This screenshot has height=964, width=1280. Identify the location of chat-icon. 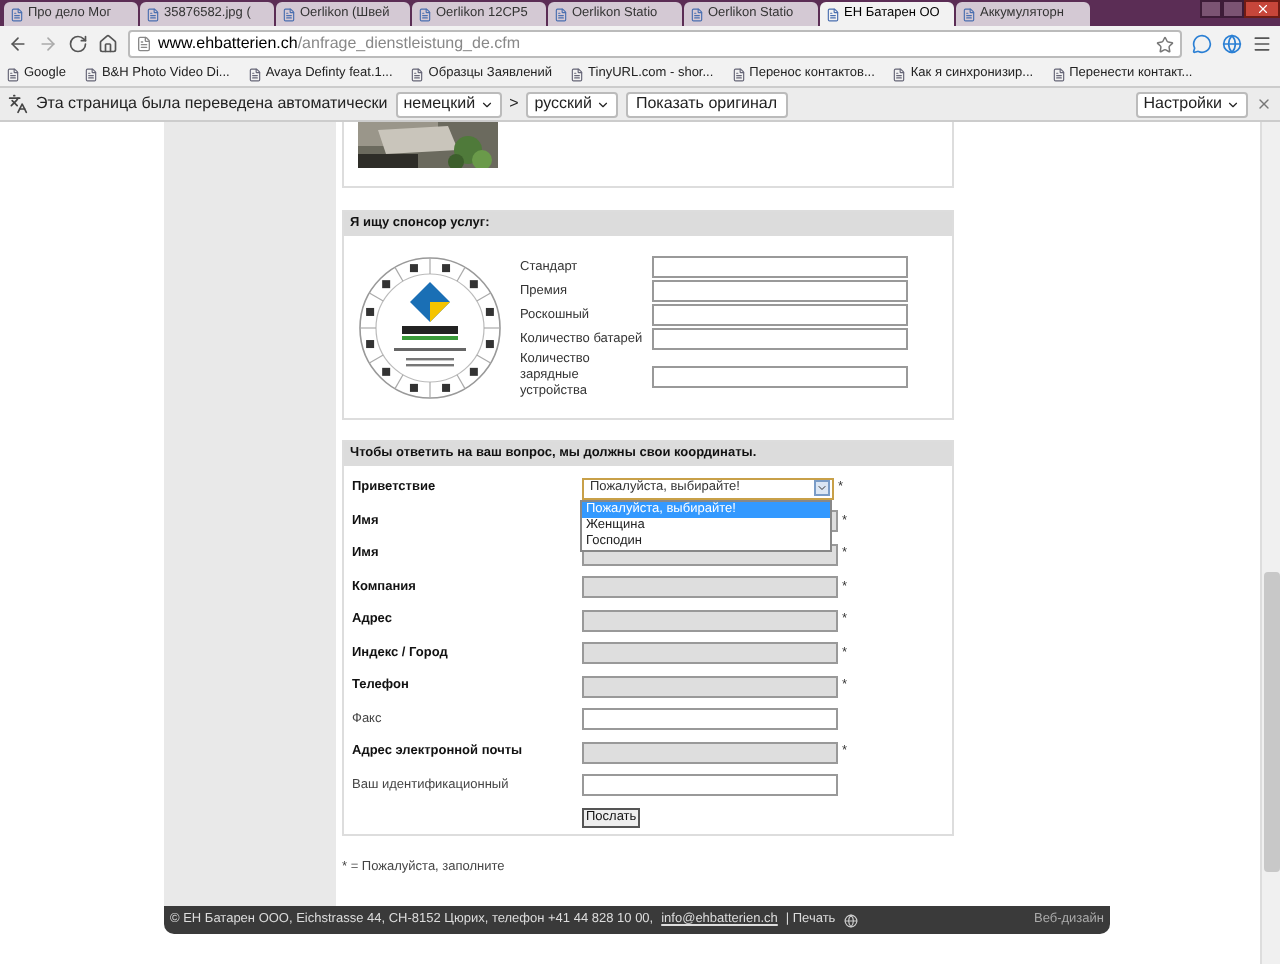
(1202, 44).